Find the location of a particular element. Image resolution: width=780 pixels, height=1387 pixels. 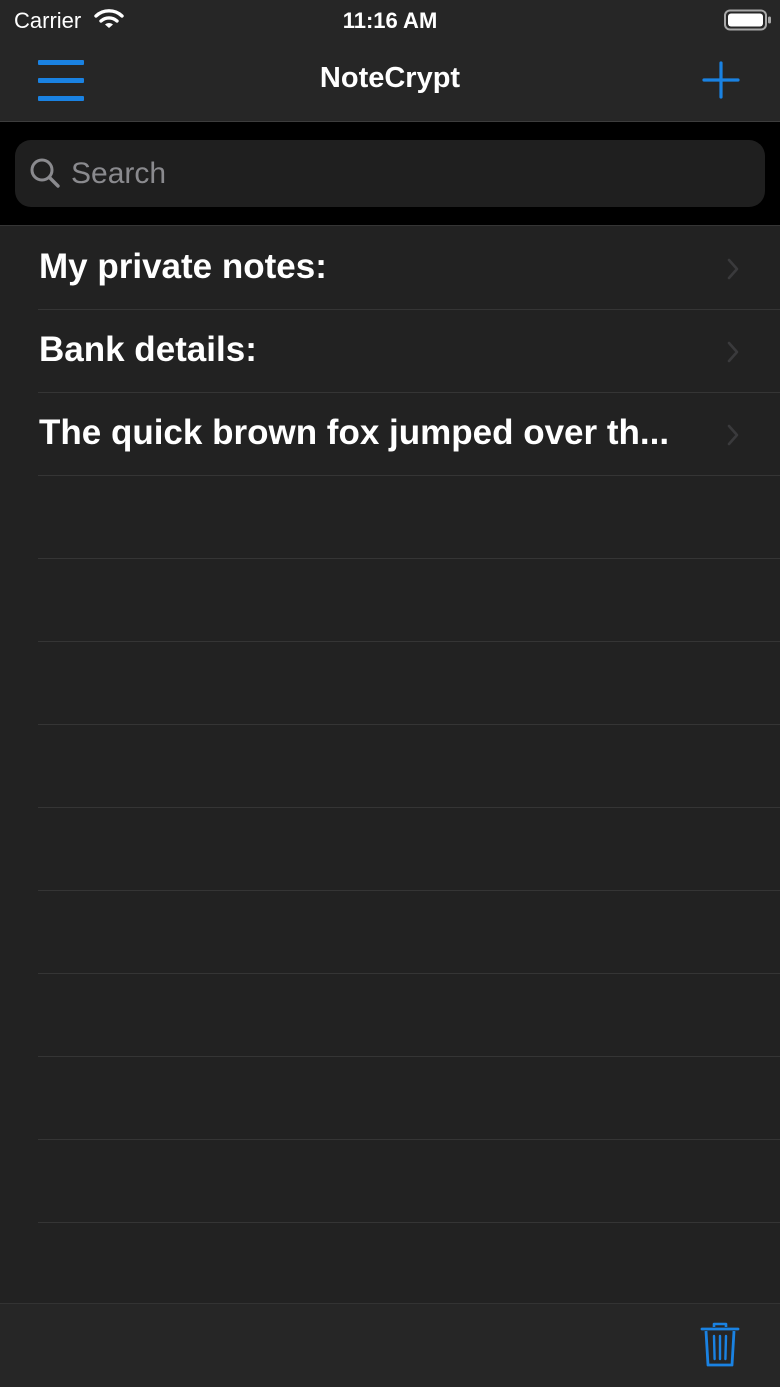

bottom-toolbar is located at coordinates (390, 1345).